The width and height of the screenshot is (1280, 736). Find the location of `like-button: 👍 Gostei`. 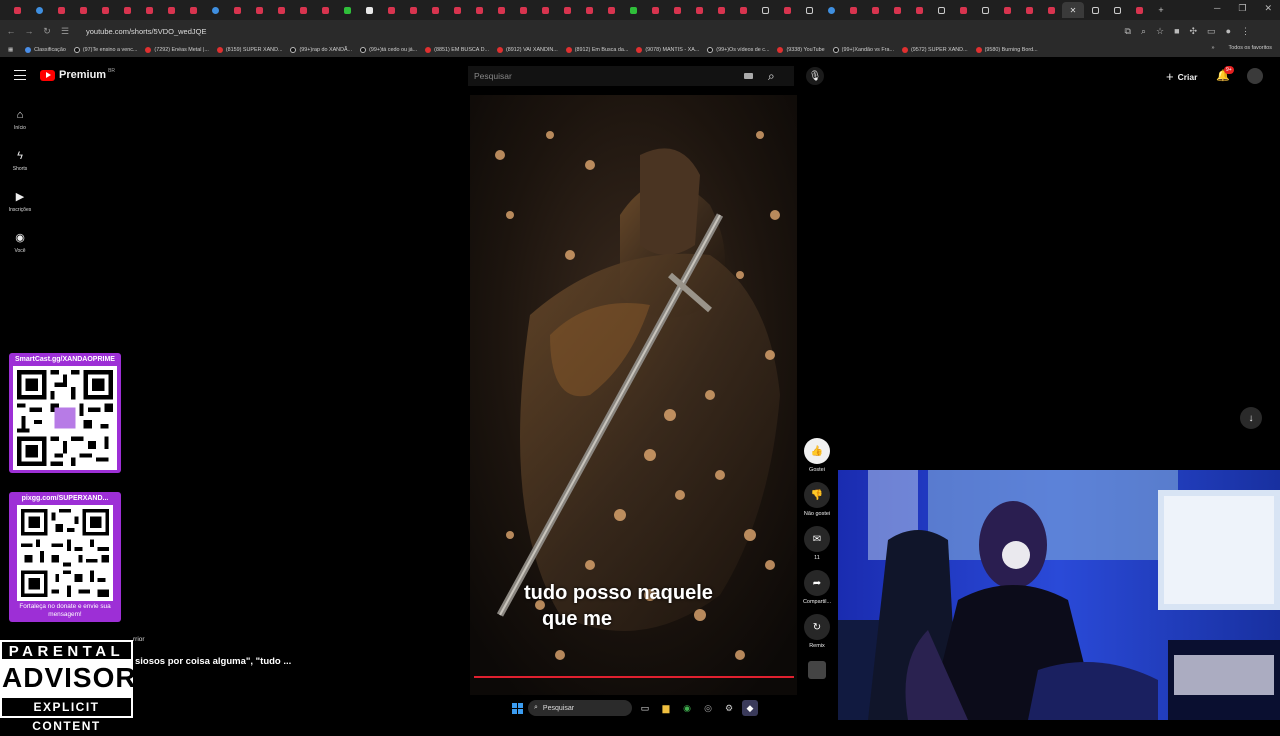

like-button: 👍 Gostei is located at coordinates (817, 455).